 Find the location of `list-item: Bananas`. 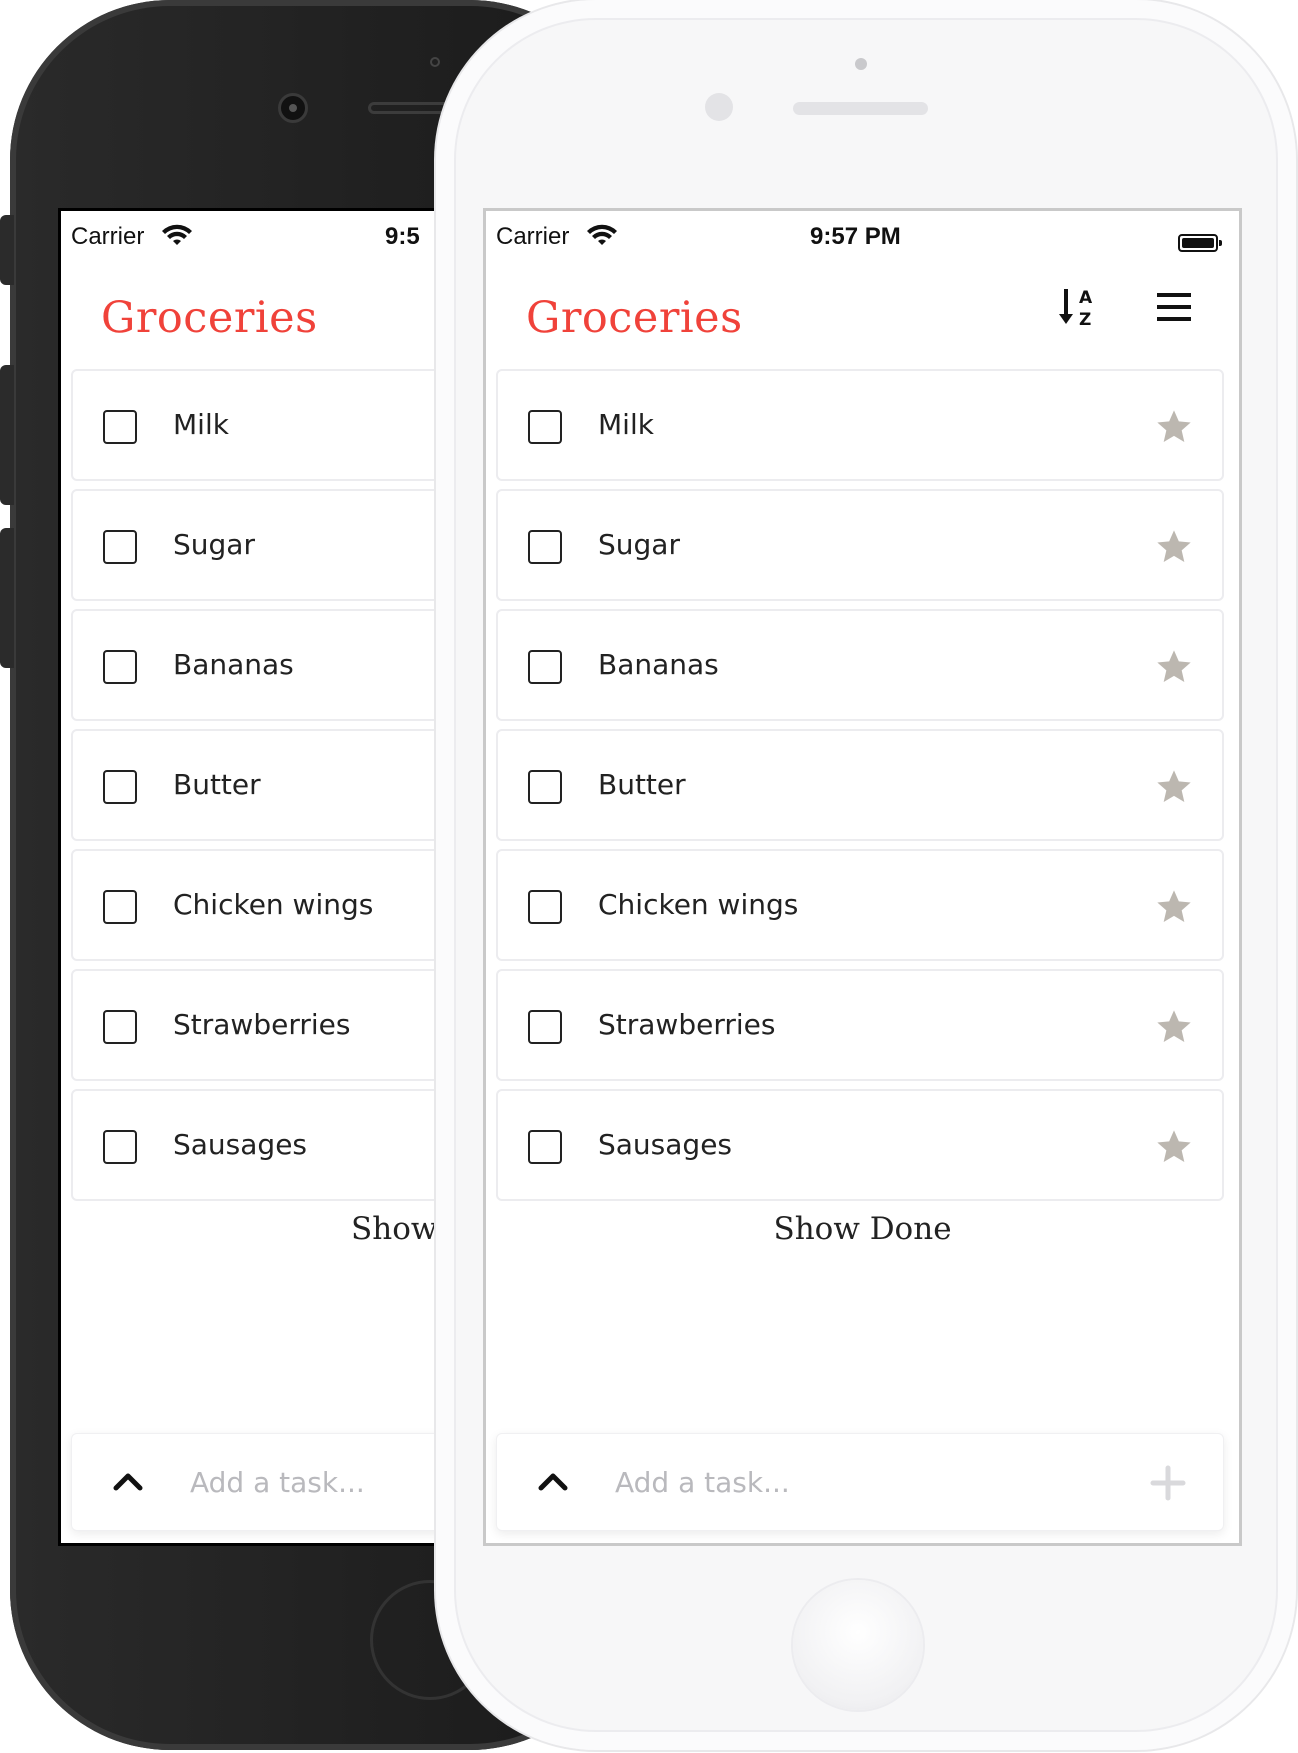

list-item: Bananas is located at coordinates (860, 665).